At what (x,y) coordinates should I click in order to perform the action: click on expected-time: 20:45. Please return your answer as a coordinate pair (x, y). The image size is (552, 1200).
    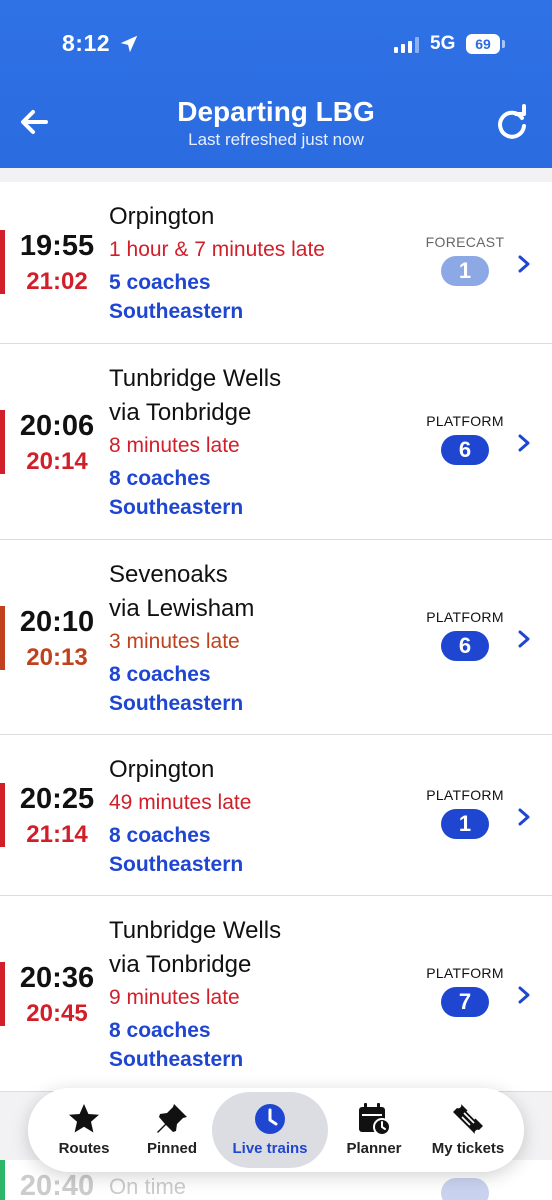
    Looking at the image, I should click on (57, 1013).